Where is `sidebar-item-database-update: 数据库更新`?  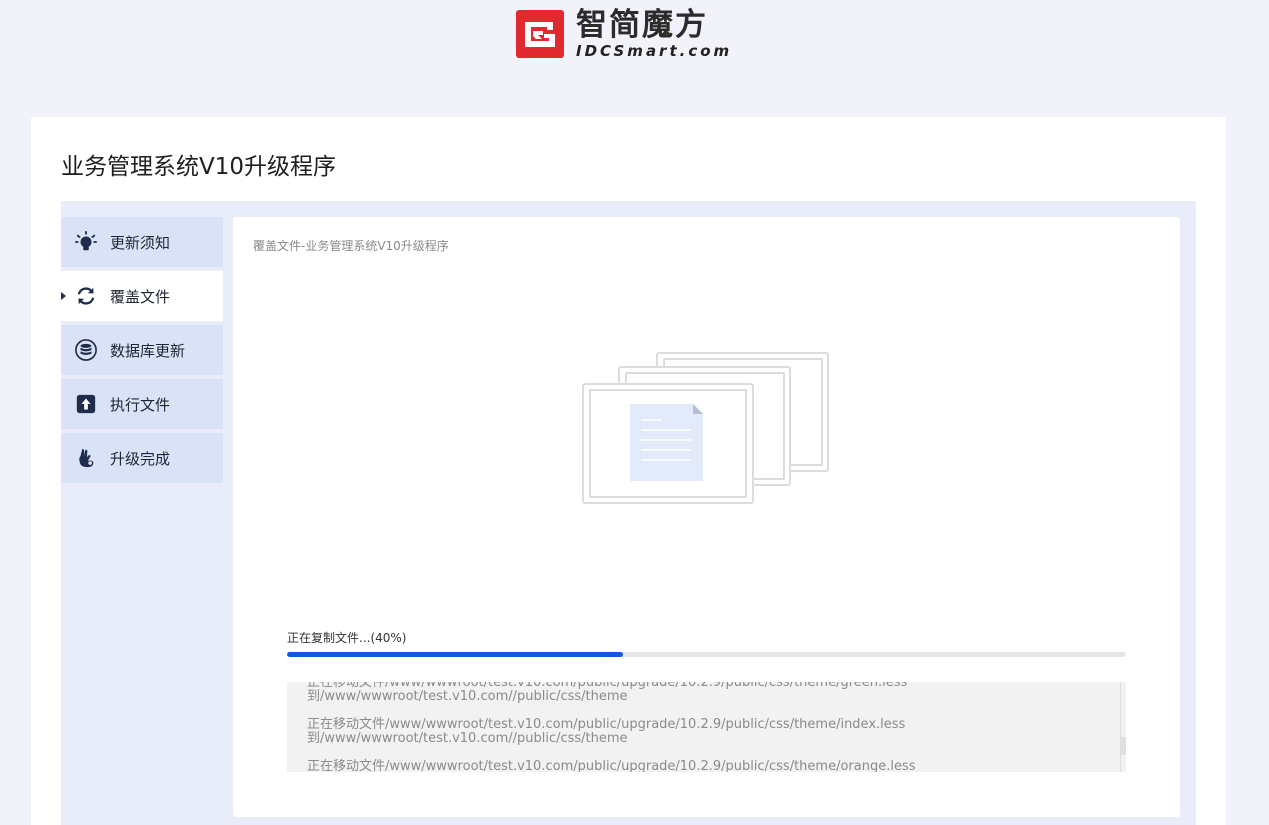
sidebar-item-database-update: 数据库更新 is located at coordinates (142, 350).